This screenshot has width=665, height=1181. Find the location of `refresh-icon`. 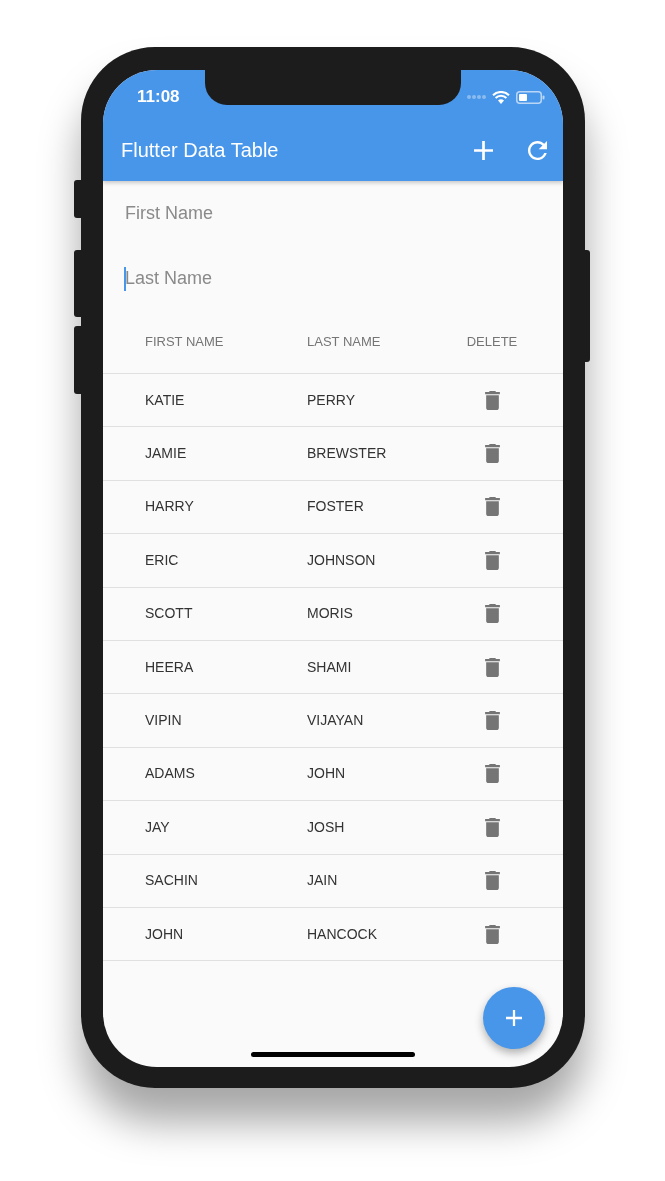

refresh-icon is located at coordinates (537, 150).